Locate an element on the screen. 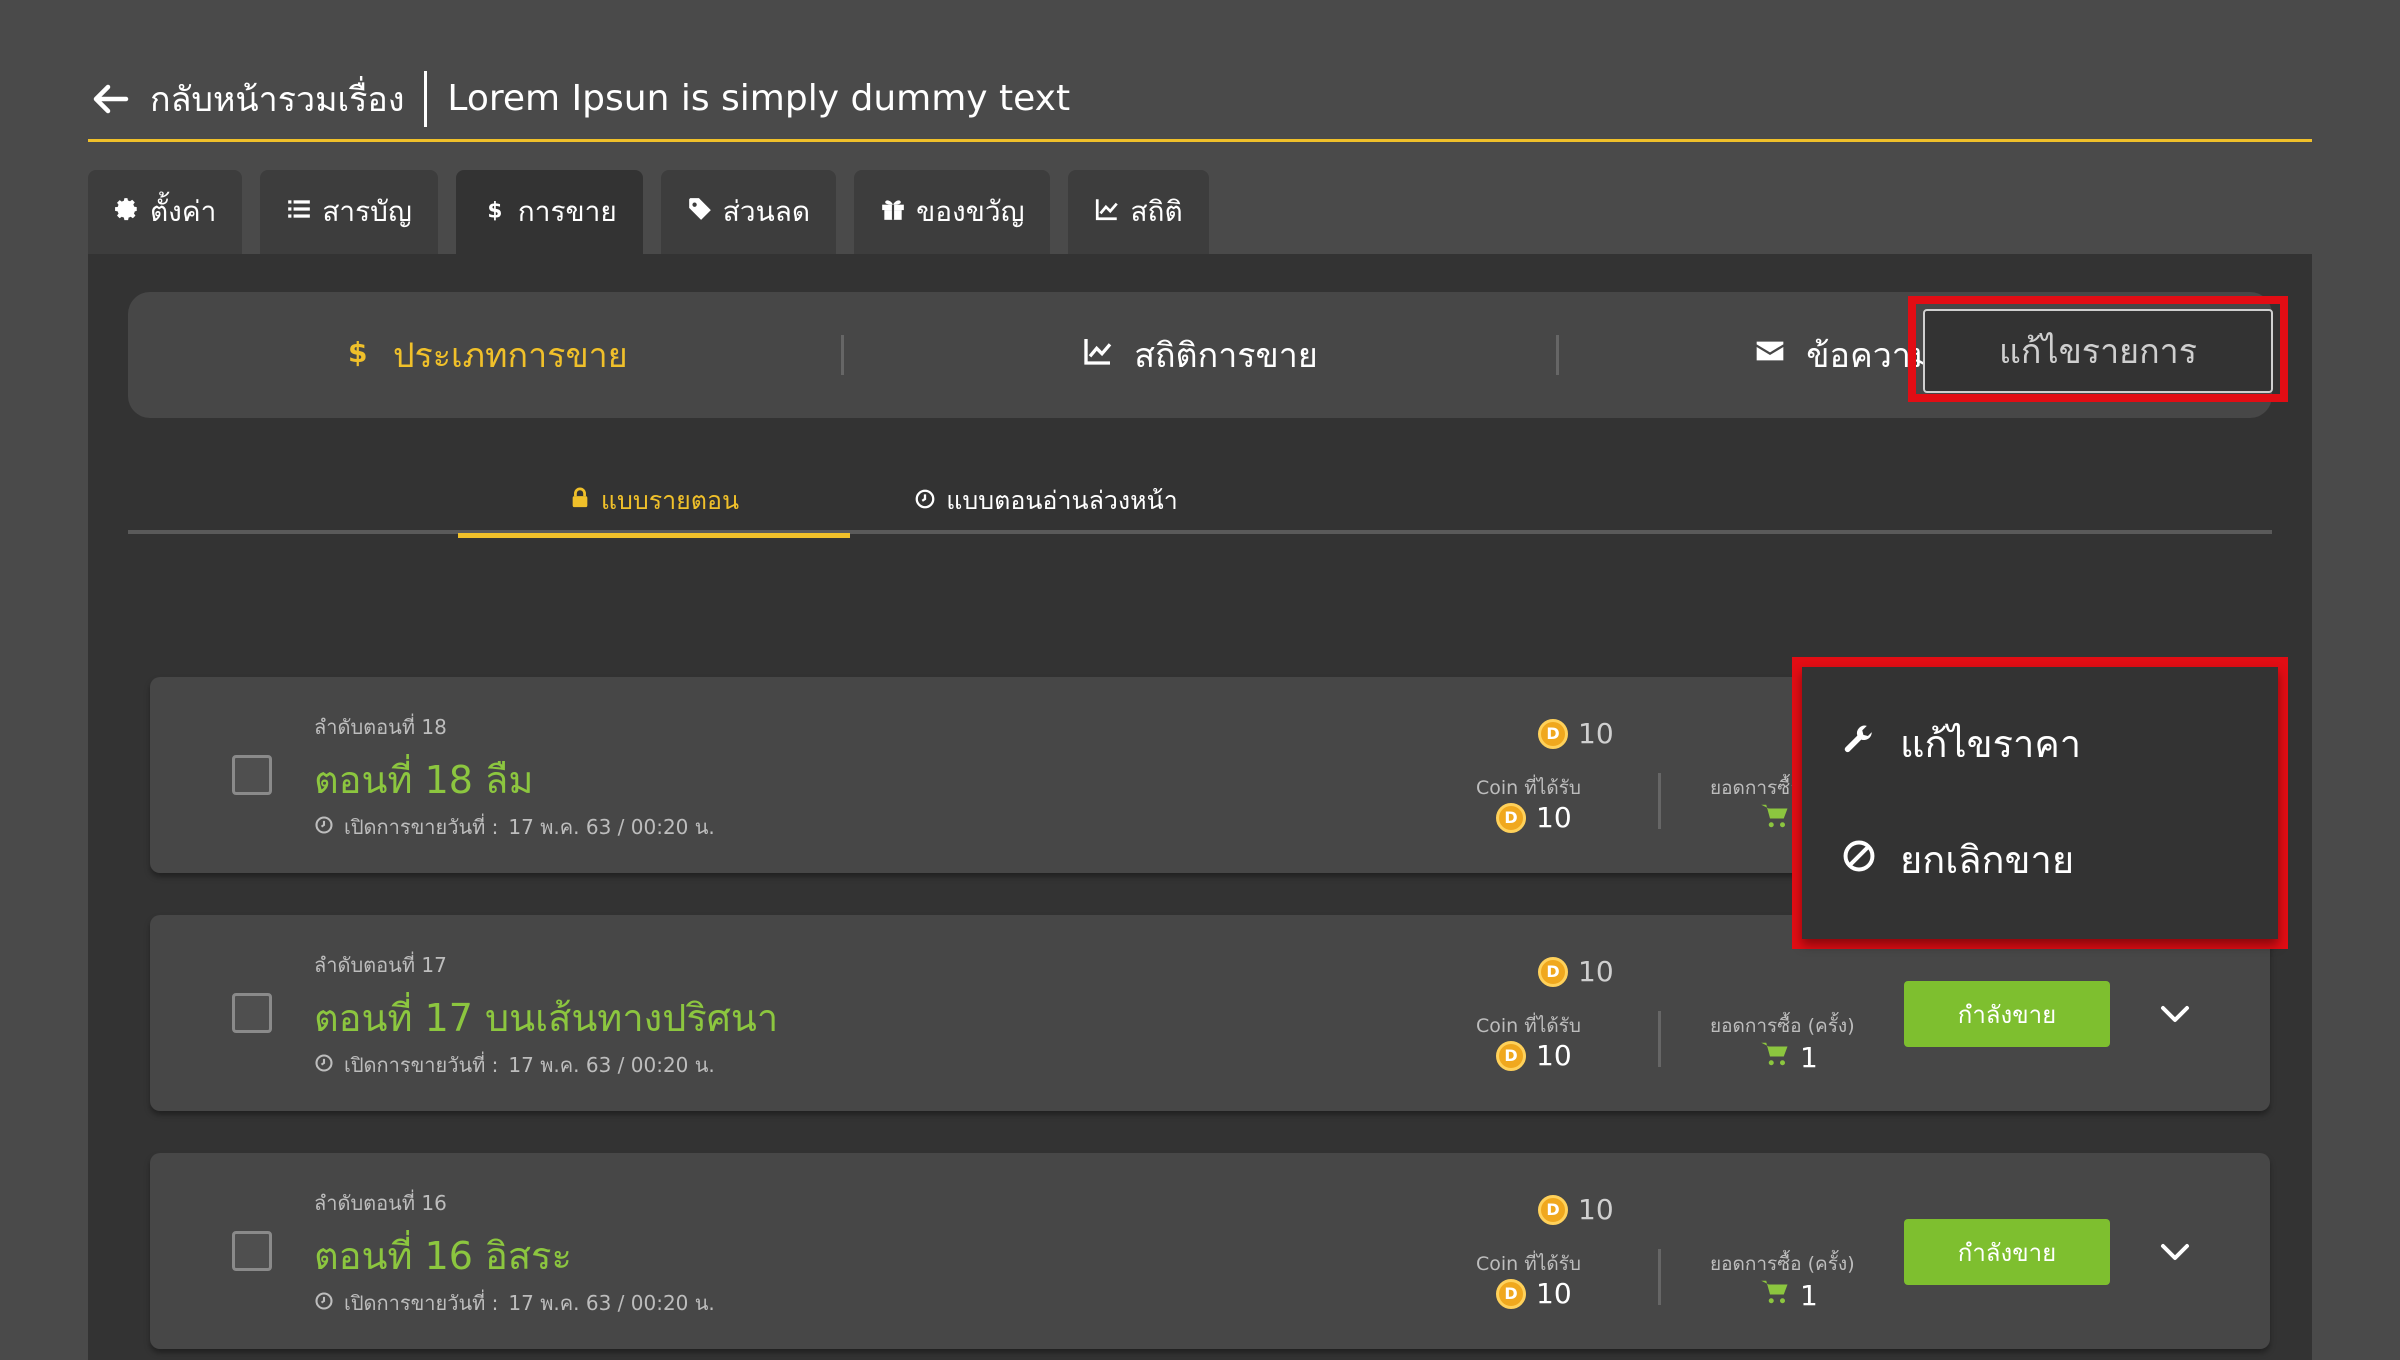 The height and width of the screenshot is (1360, 2400). subnav-sales-statistics: สถิติการขาย is located at coordinates (1200, 355).